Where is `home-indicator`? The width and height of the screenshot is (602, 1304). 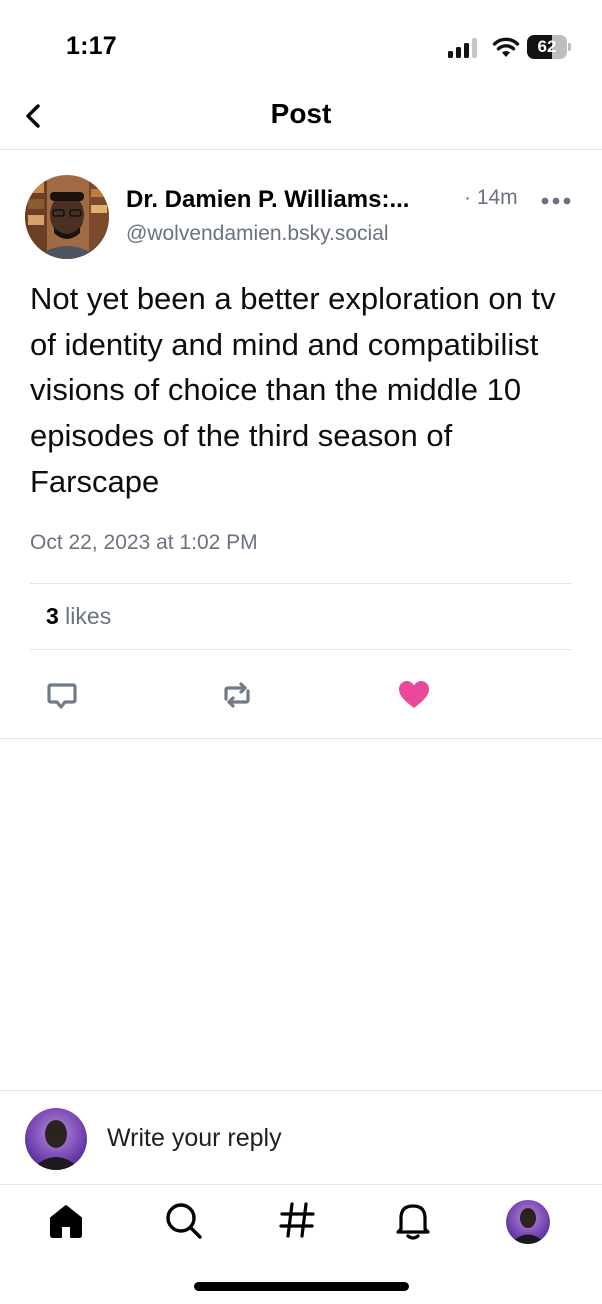 home-indicator is located at coordinates (301, 1286).